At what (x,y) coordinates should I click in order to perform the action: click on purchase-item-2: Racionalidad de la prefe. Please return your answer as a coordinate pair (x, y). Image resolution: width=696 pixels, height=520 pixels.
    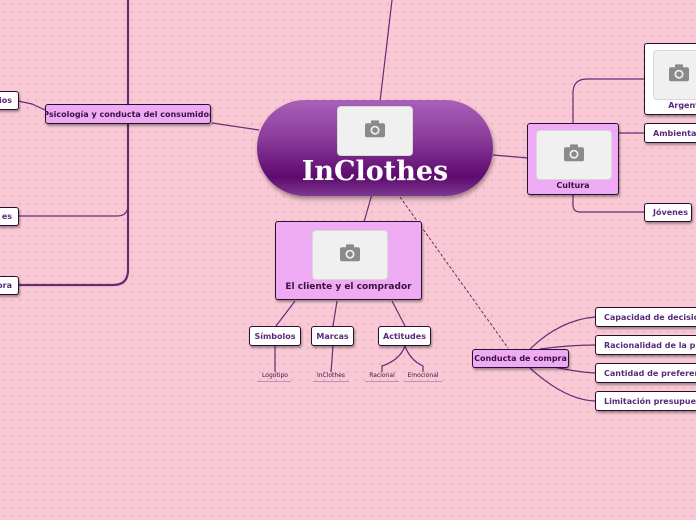
    Looking at the image, I should click on (645, 345).